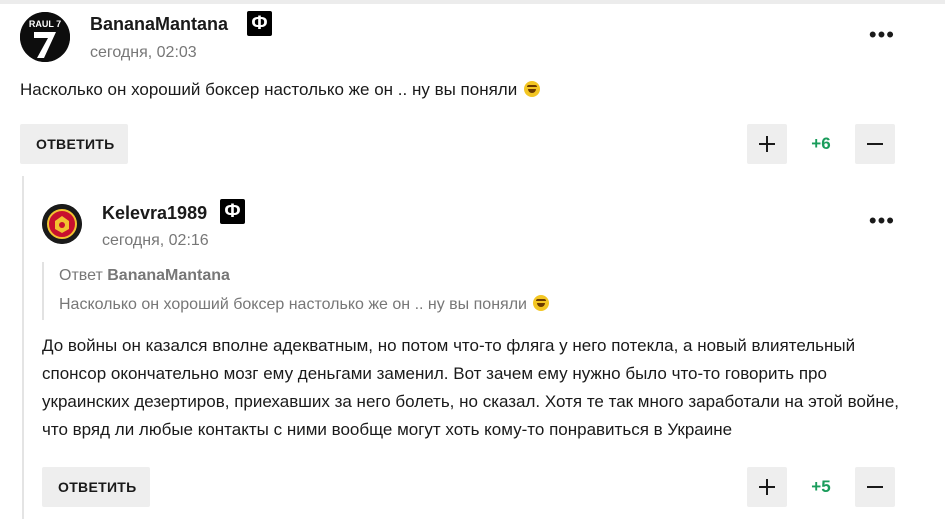 The height and width of the screenshot is (519, 945). Describe the element at coordinates (350, 276) in the screenshot. I see `quote-header: Ответ BananaMantana` at that location.